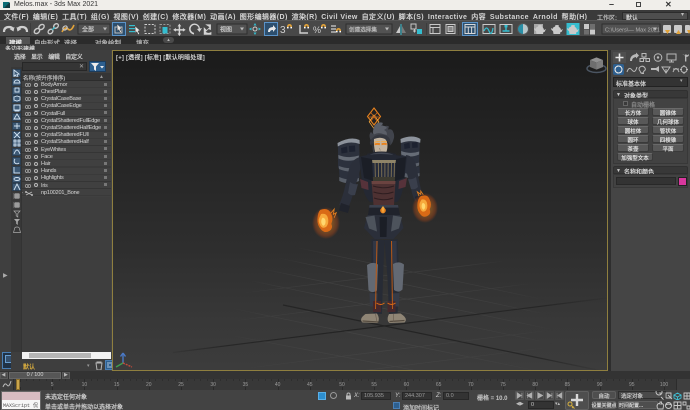 The height and width of the screenshot is (410, 690). Describe the element at coordinates (283, 30) in the screenshot. I see `svg-text: 3` at that location.